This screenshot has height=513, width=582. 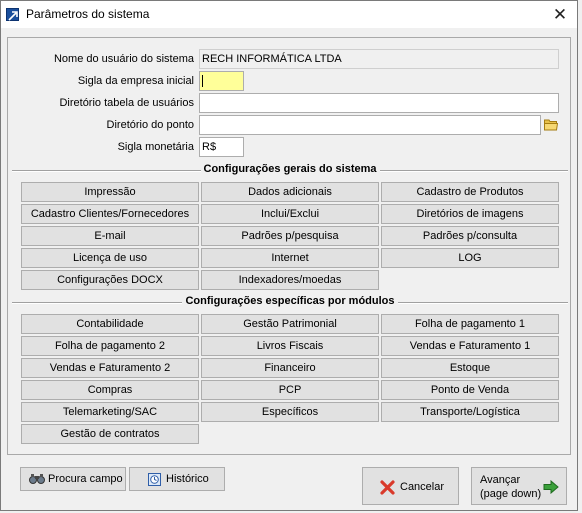 What do you see at coordinates (290, 214) in the screenshot?
I see `button-inclui-exclui: Inclui/Exclui` at bounding box center [290, 214].